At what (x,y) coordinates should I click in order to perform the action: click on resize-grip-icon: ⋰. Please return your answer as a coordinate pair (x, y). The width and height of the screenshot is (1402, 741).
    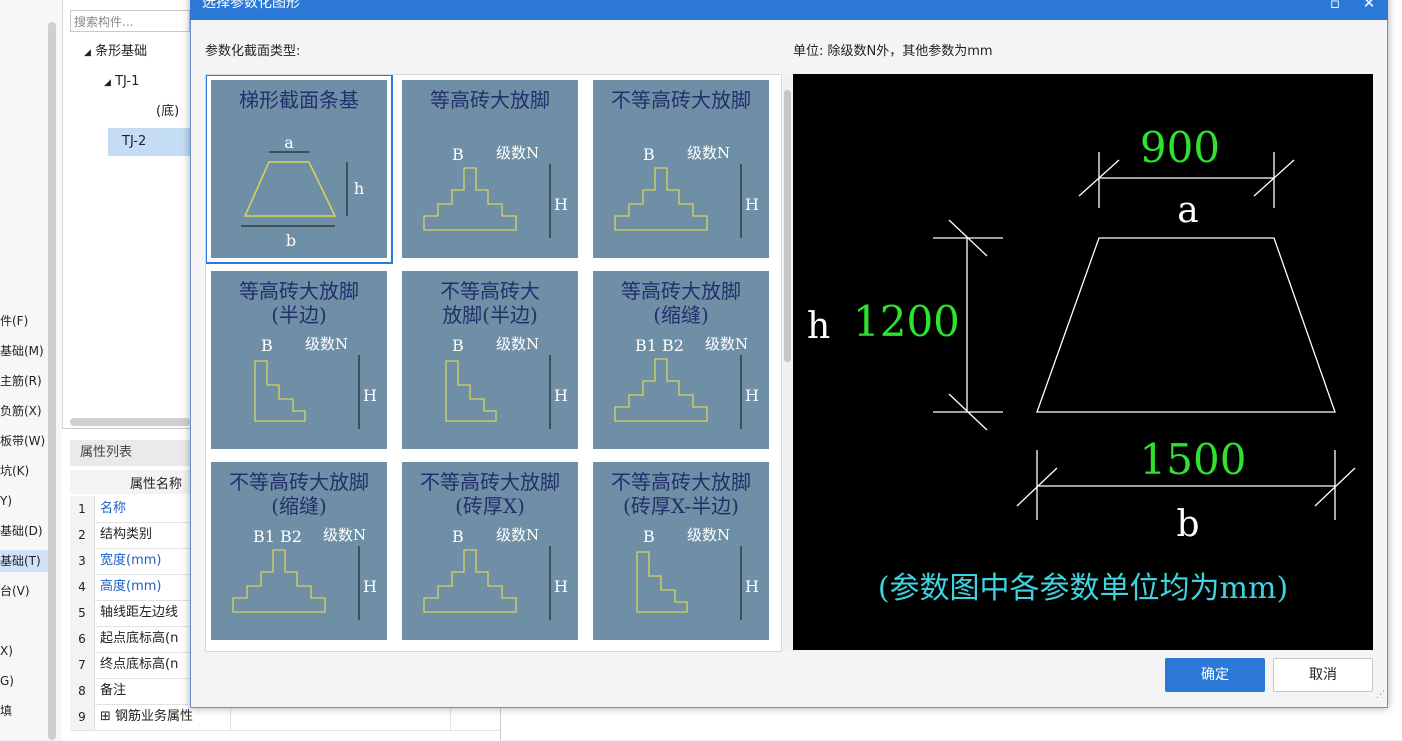
    Looking at the image, I should click on (1380, 695).